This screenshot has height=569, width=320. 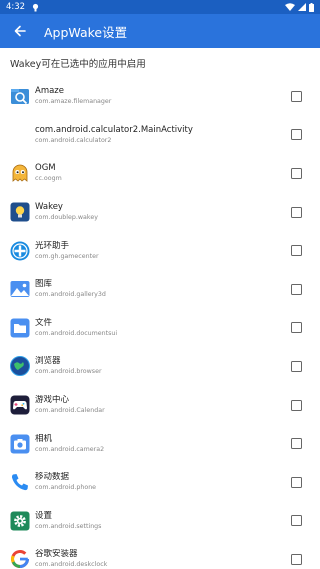 I want to click on app-name: OGM, so click(x=45, y=168).